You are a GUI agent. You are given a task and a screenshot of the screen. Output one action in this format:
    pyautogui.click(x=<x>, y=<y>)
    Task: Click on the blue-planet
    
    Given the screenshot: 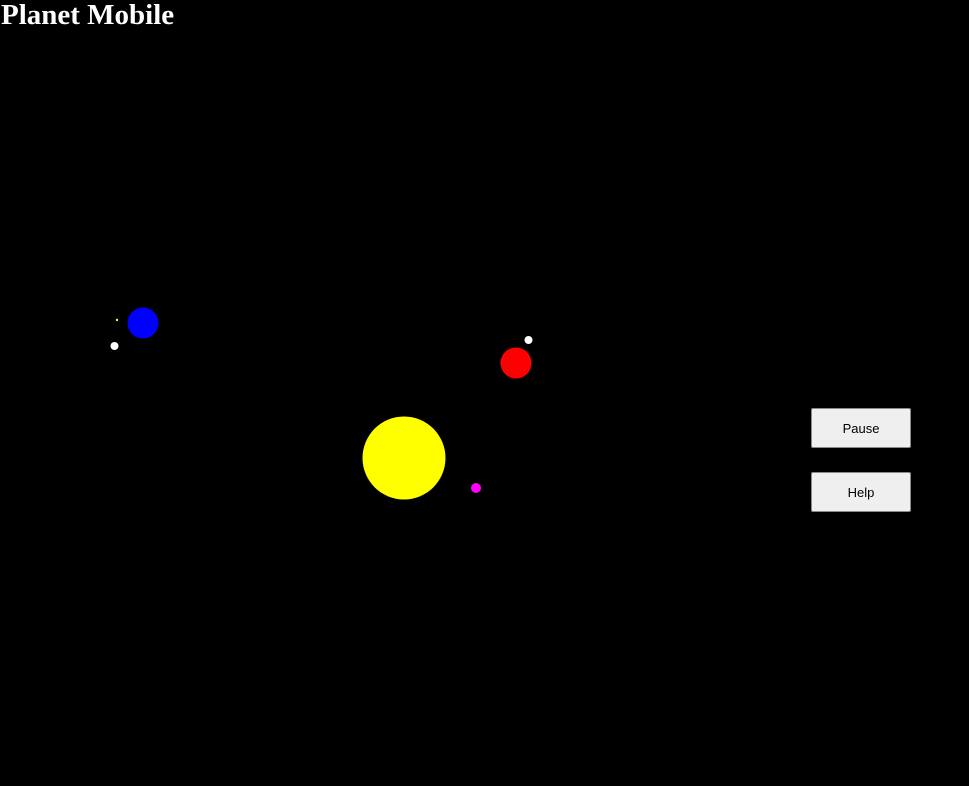 What is the action you would take?
    pyautogui.click(x=143, y=323)
    